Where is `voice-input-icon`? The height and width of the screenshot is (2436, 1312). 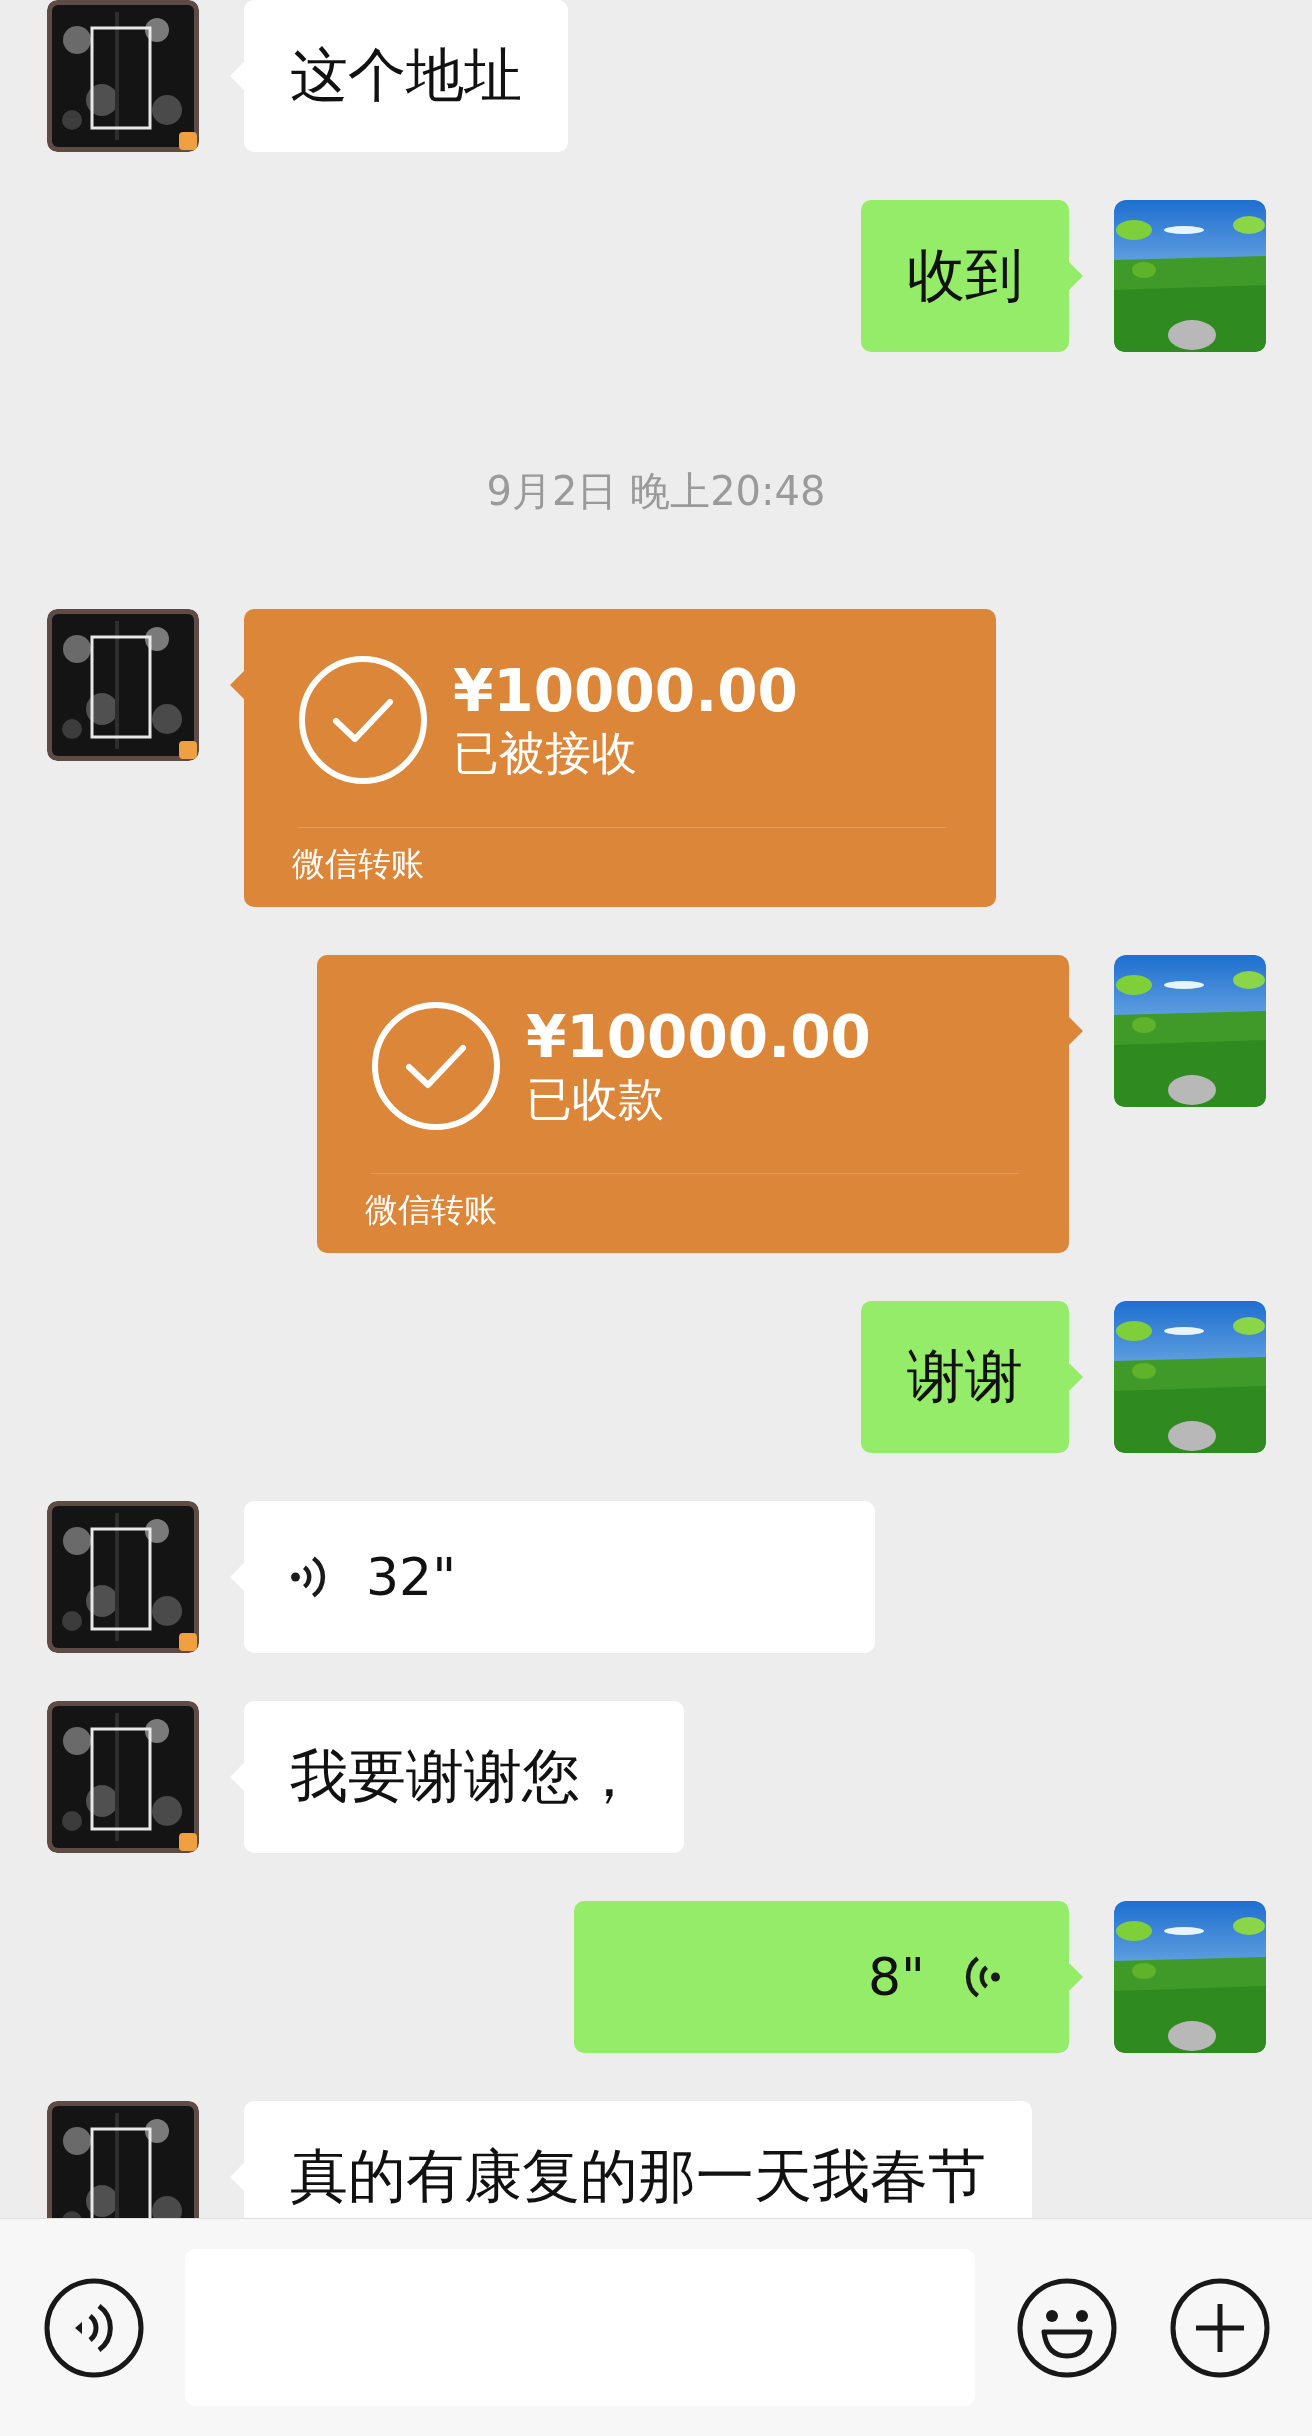 voice-input-icon is located at coordinates (94, 2327).